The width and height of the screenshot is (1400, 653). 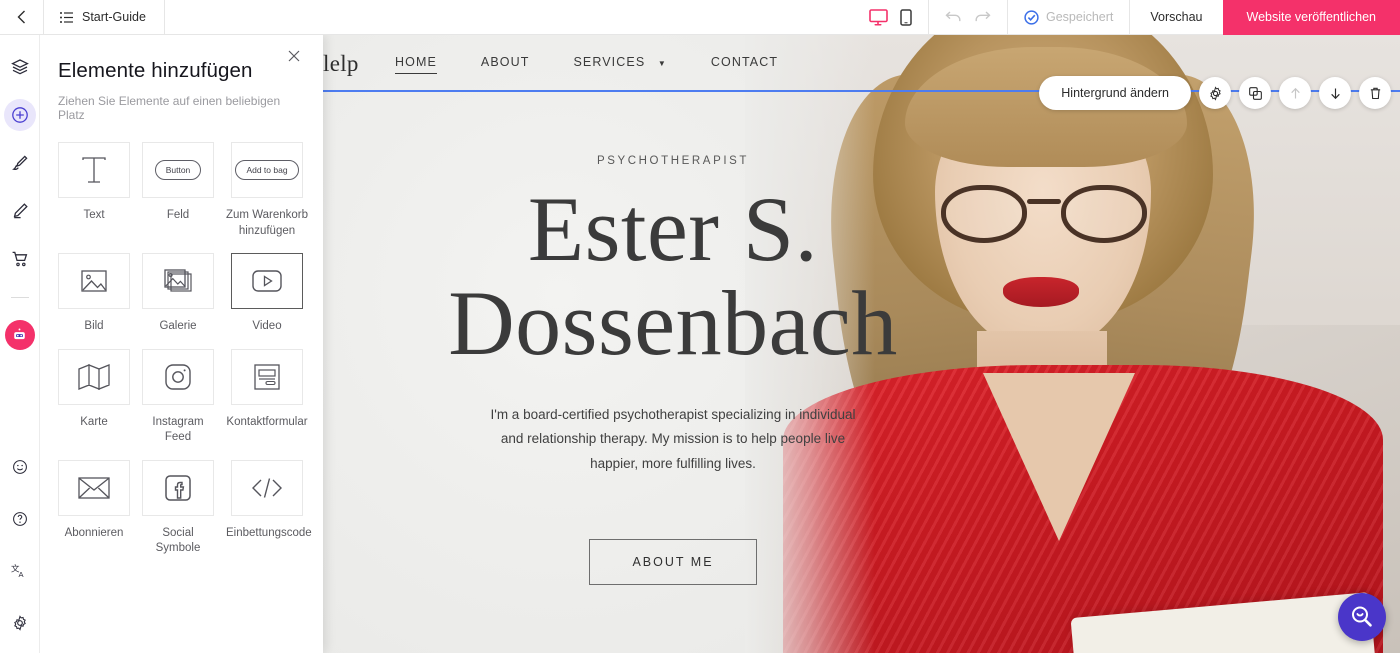 I want to click on publish-label: Website veröffentlichen, so click(x=1311, y=17).